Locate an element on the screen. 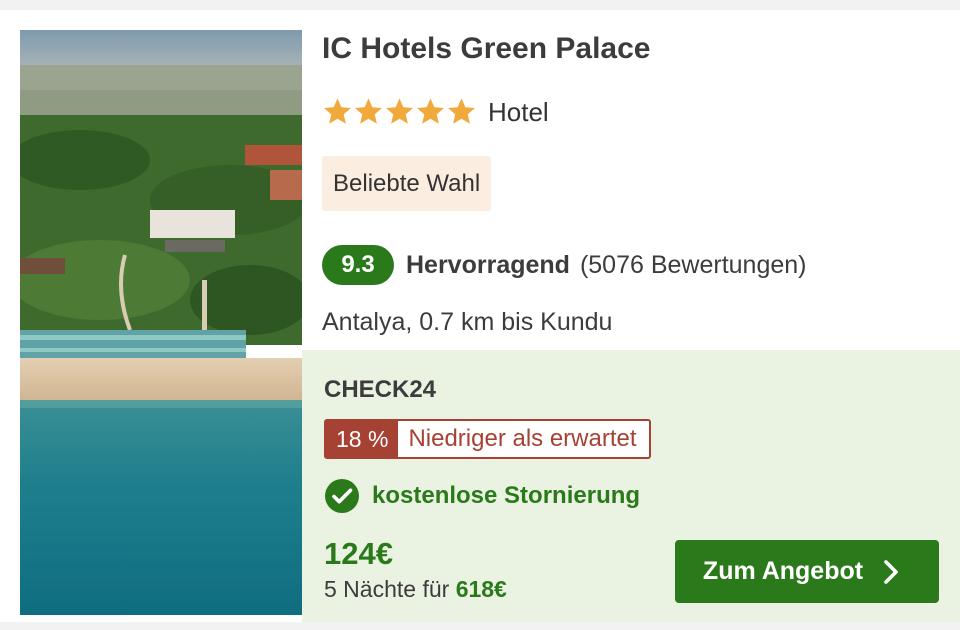 Image resolution: width=960 pixels, height=630 pixels. provider-name: CHECK24 is located at coordinates (380, 389).